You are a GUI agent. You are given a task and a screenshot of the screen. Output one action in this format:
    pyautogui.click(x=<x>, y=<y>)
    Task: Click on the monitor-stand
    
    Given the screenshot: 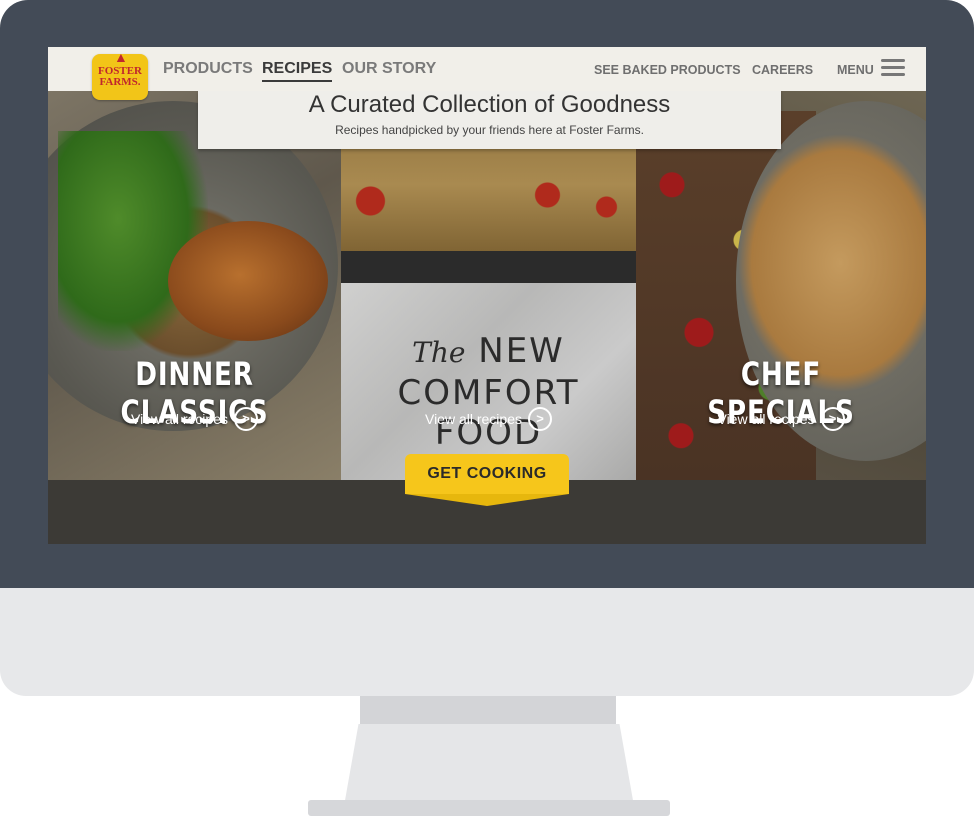 What is the action you would take?
    pyautogui.click(x=489, y=765)
    